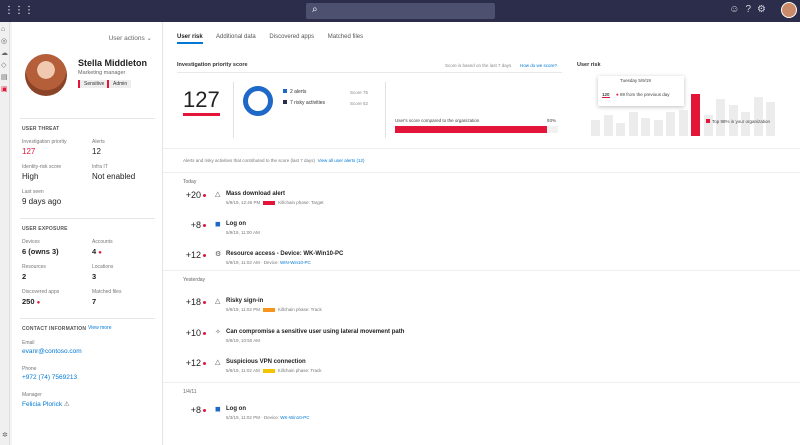  I want to click on settings-icon: ✲, so click(5, 435).